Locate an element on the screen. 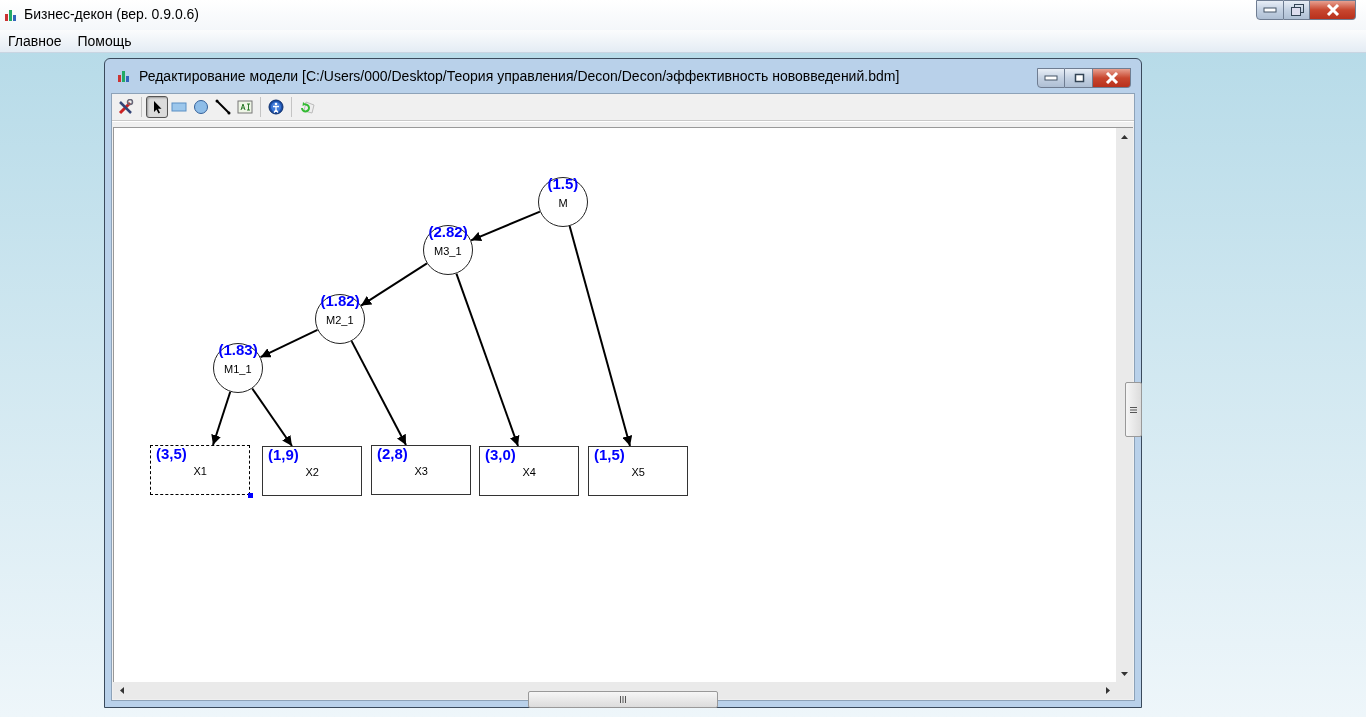  node-label: M3_1 is located at coordinates (448, 251).